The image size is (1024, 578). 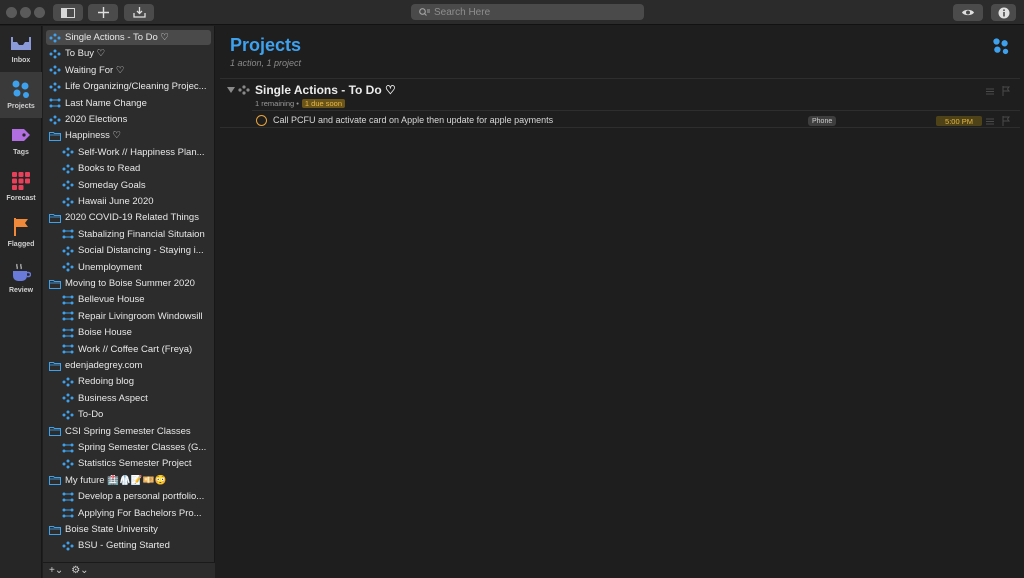 I want to click on minimize-window-button, so click(x=25, y=12).